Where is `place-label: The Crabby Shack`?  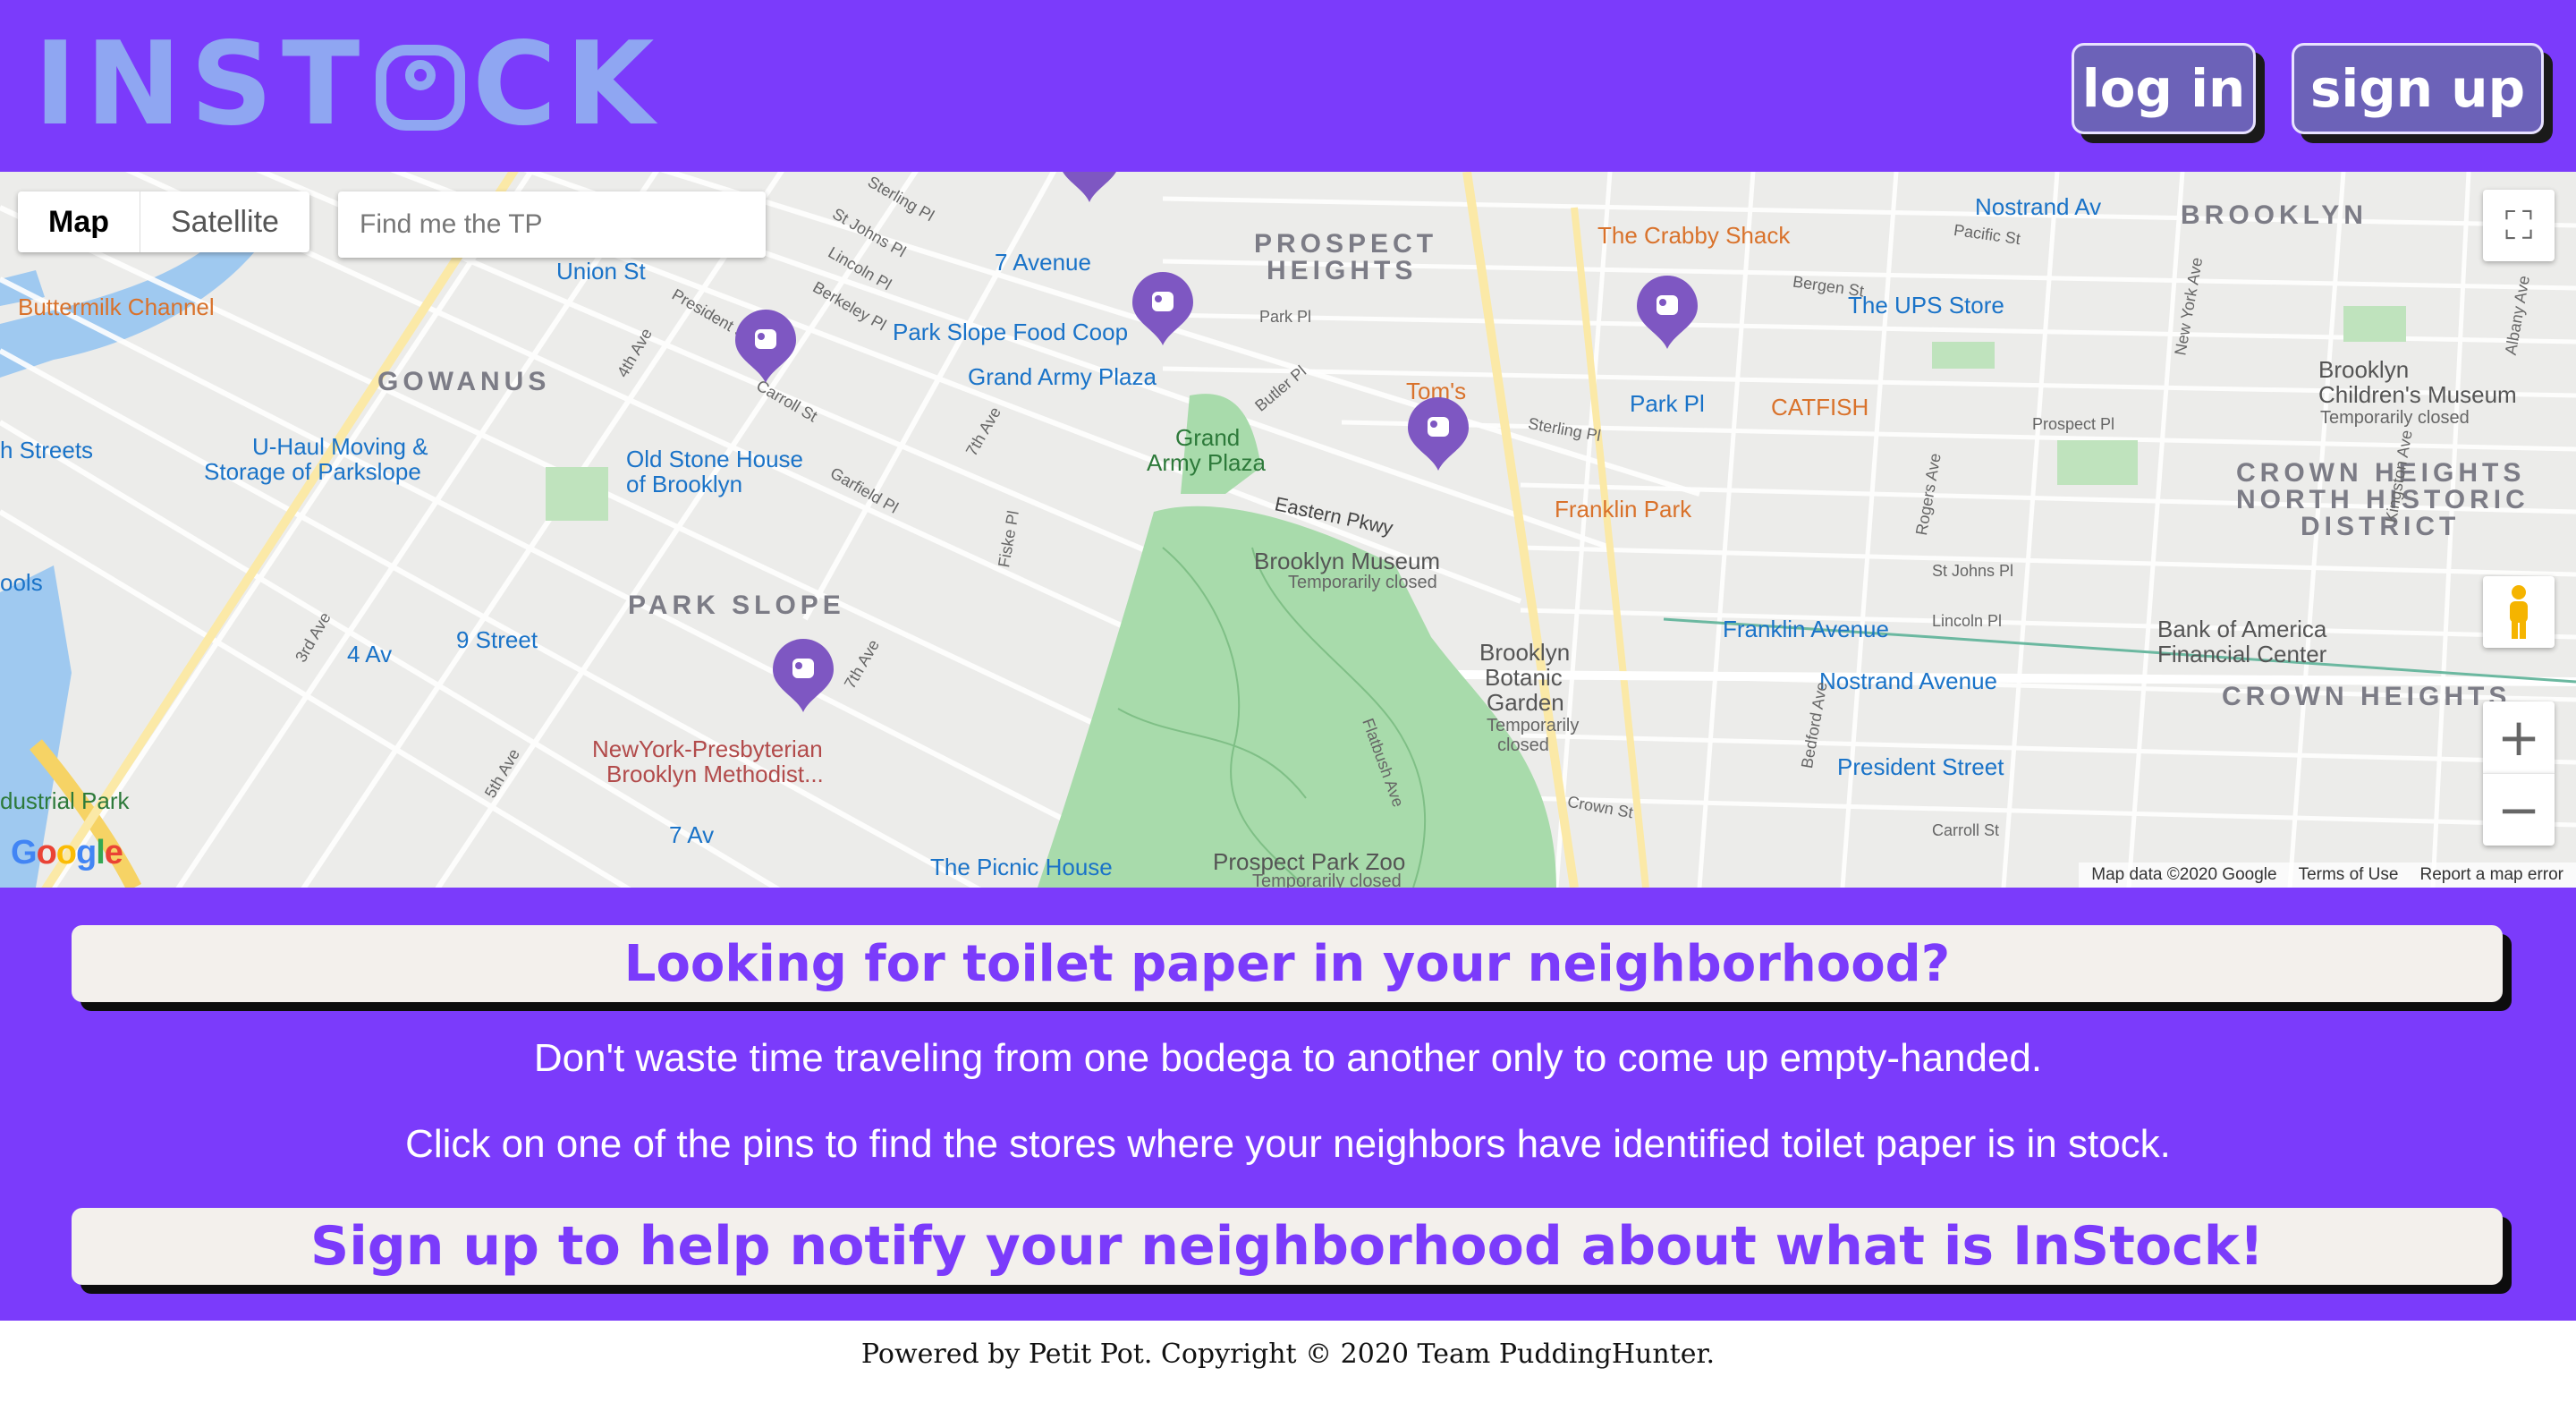 place-label: The Crabby Shack is located at coordinates (1693, 236).